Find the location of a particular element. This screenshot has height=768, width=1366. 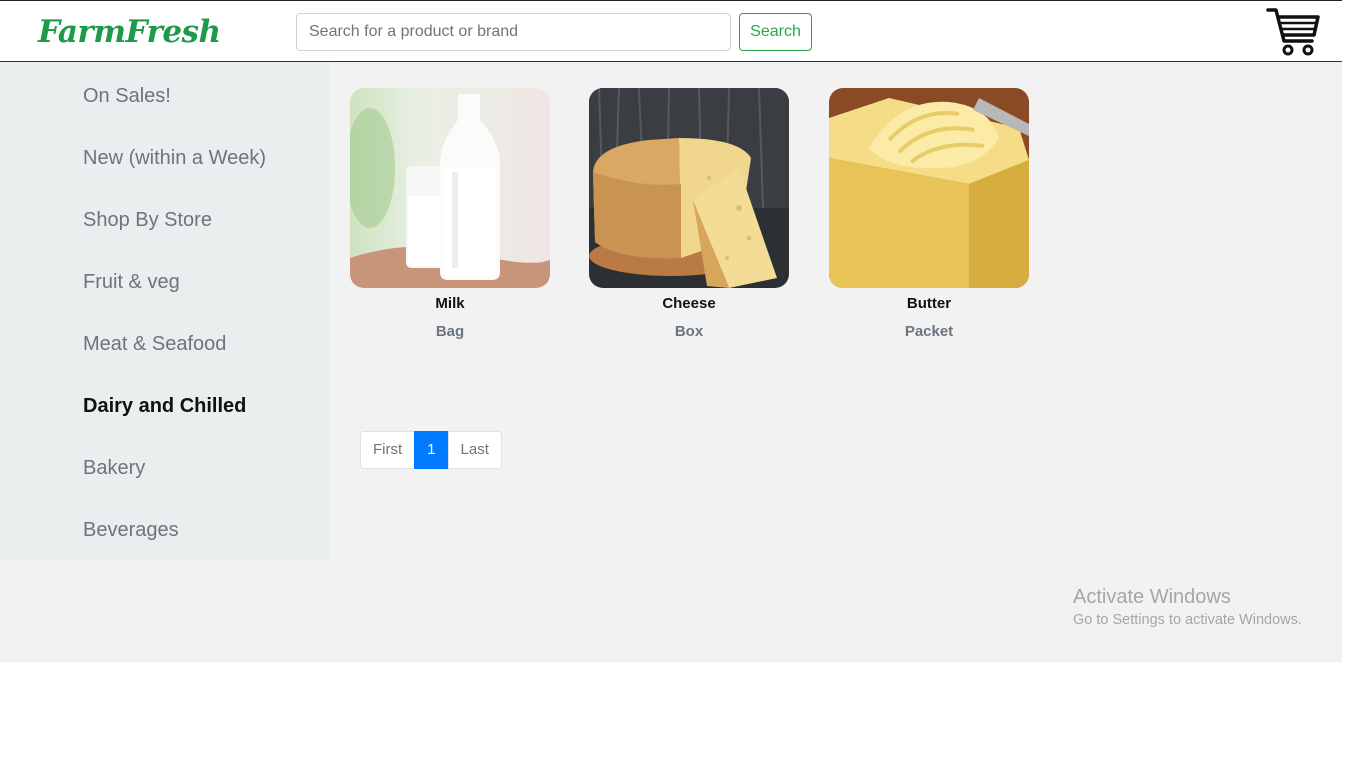

search-input is located at coordinates (513, 32).